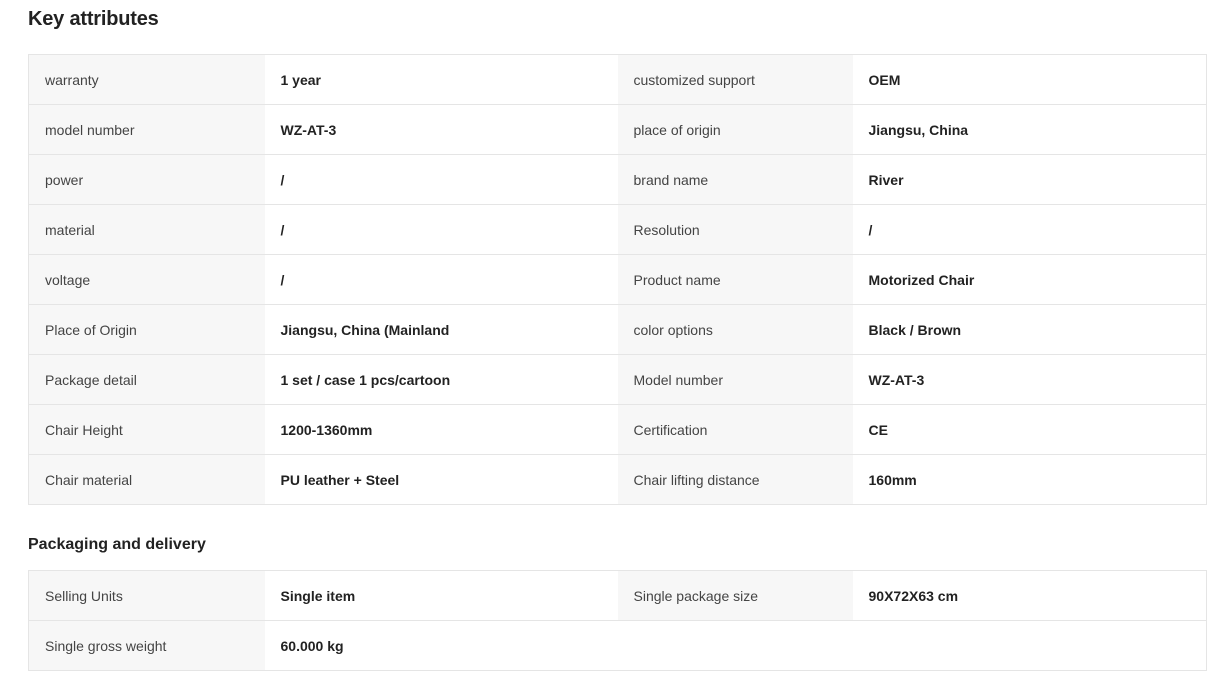  Describe the element at coordinates (1029, 79) in the screenshot. I see `attribute-value: OEM` at that location.